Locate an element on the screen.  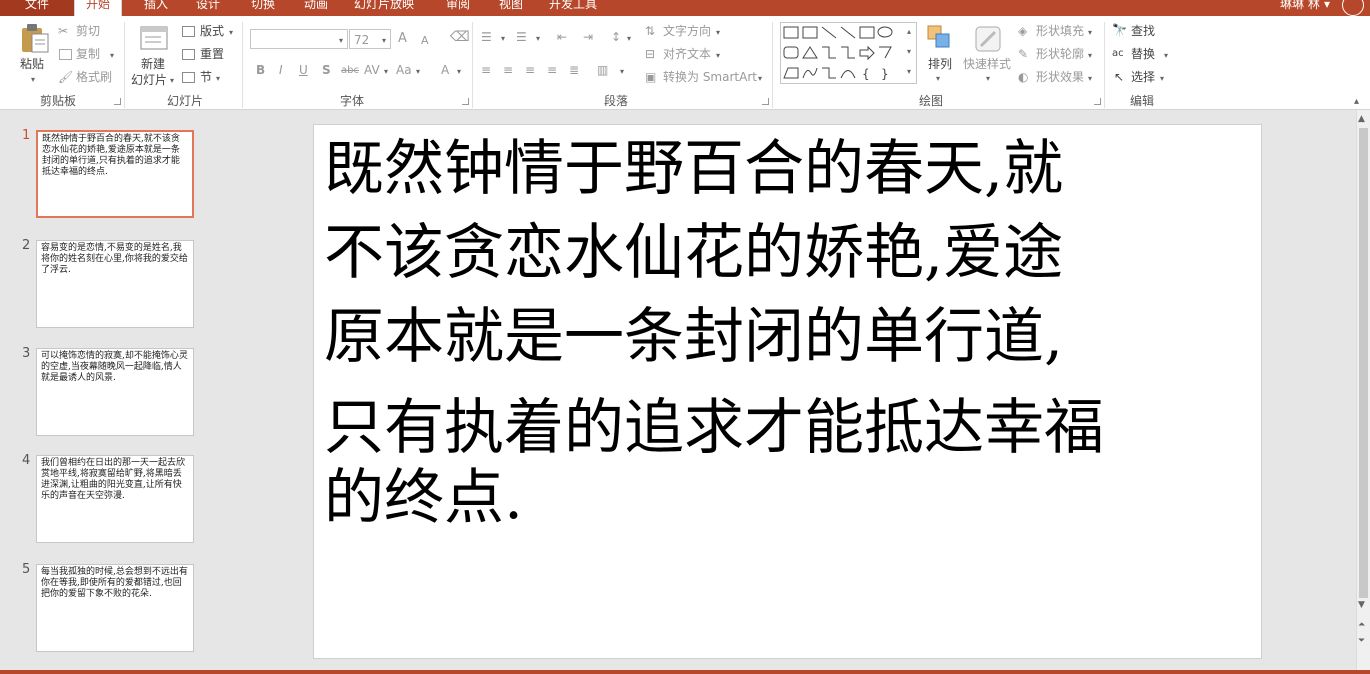
decrease-indent-icon: ⇤ is located at coordinates (562, 37).